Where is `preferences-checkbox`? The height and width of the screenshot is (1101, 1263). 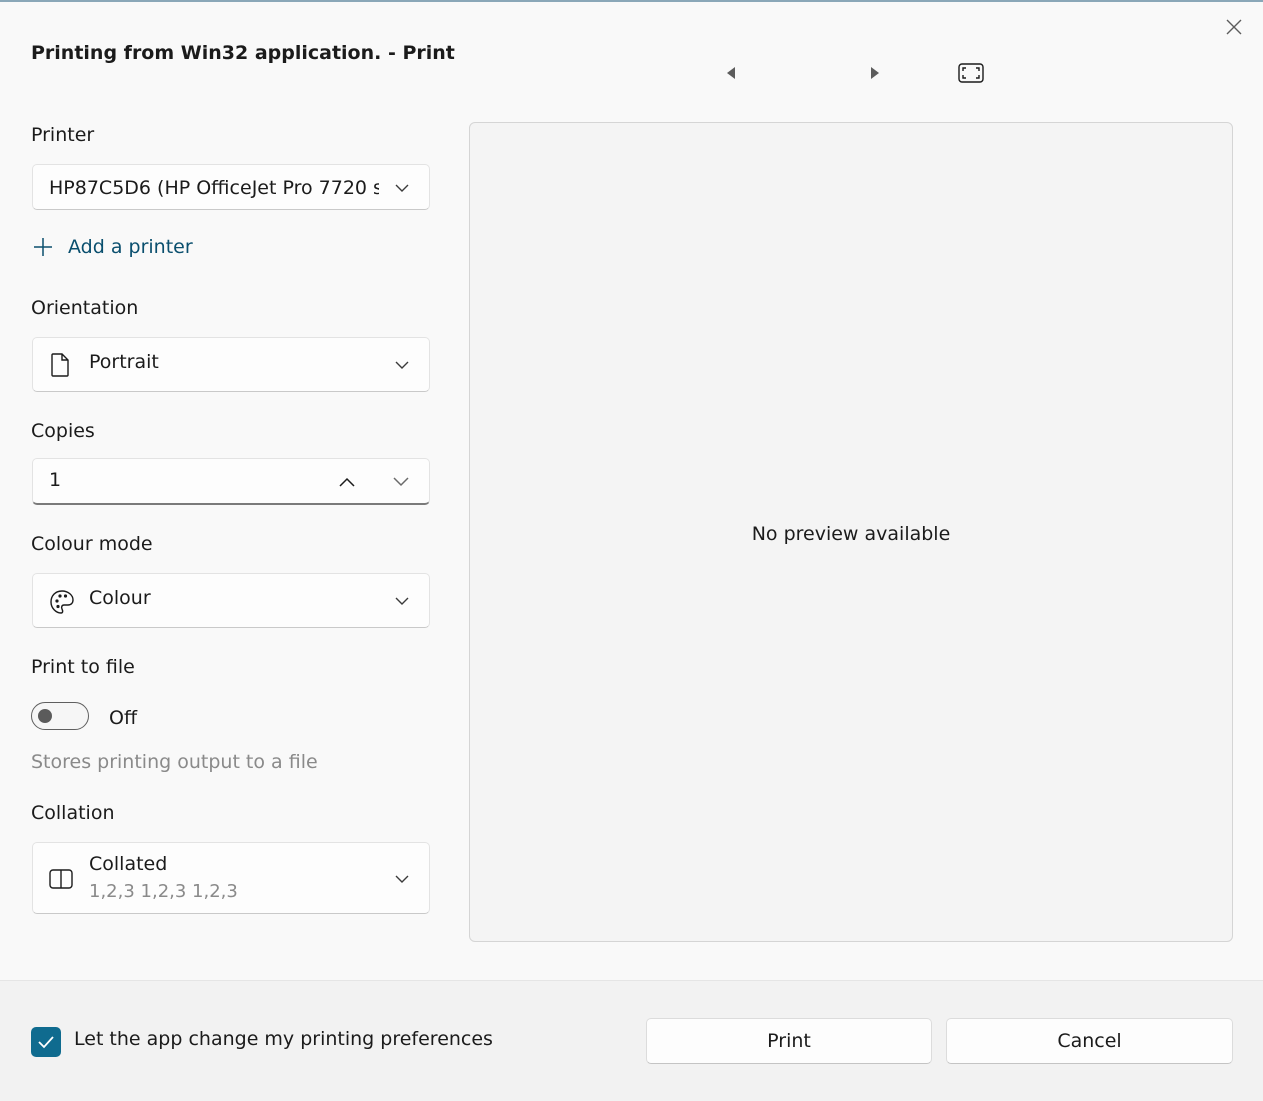
preferences-checkbox is located at coordinates (46, 1042).